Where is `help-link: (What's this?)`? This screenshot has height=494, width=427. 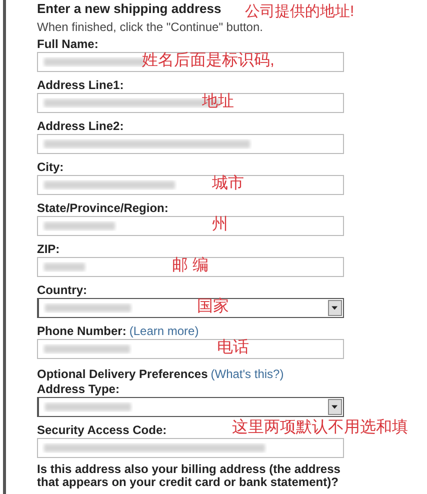
help-link: (What's this?) is located at coordinates (247, 374).